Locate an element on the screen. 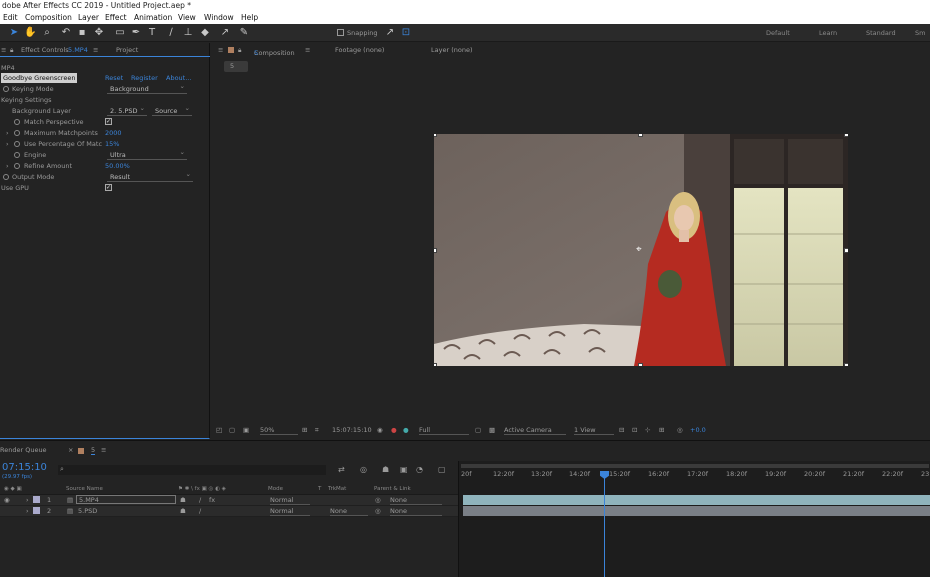 The height and width of the screenshot is (577, 930). resolution-dropdown: Full is located at coordinates (444, 430).